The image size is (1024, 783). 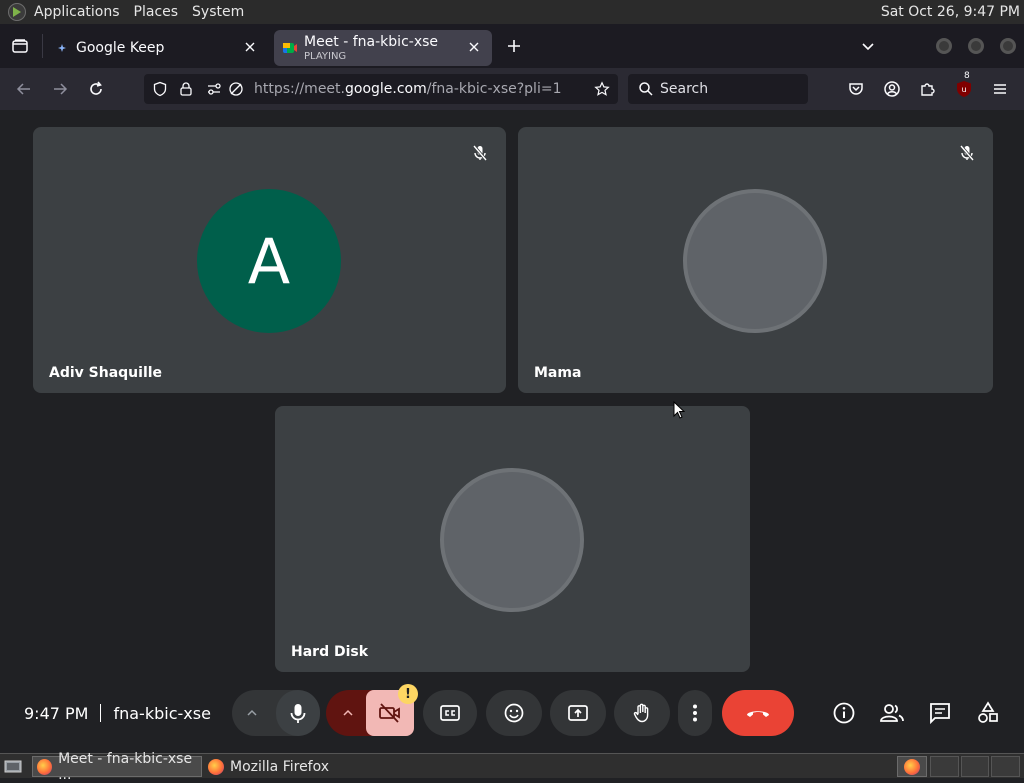 I want to click on mic-options-button, so click(x=252, y=713).